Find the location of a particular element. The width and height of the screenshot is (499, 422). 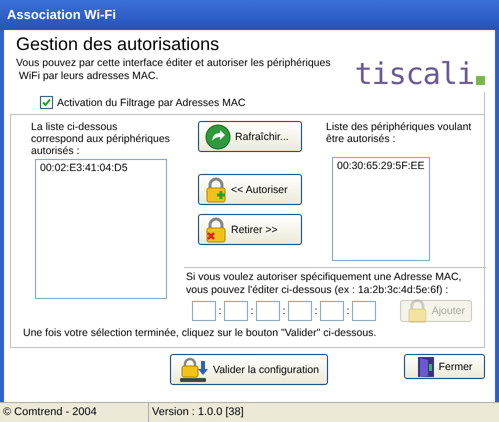

close-button: Fermer is located at coordinates (444, 366).